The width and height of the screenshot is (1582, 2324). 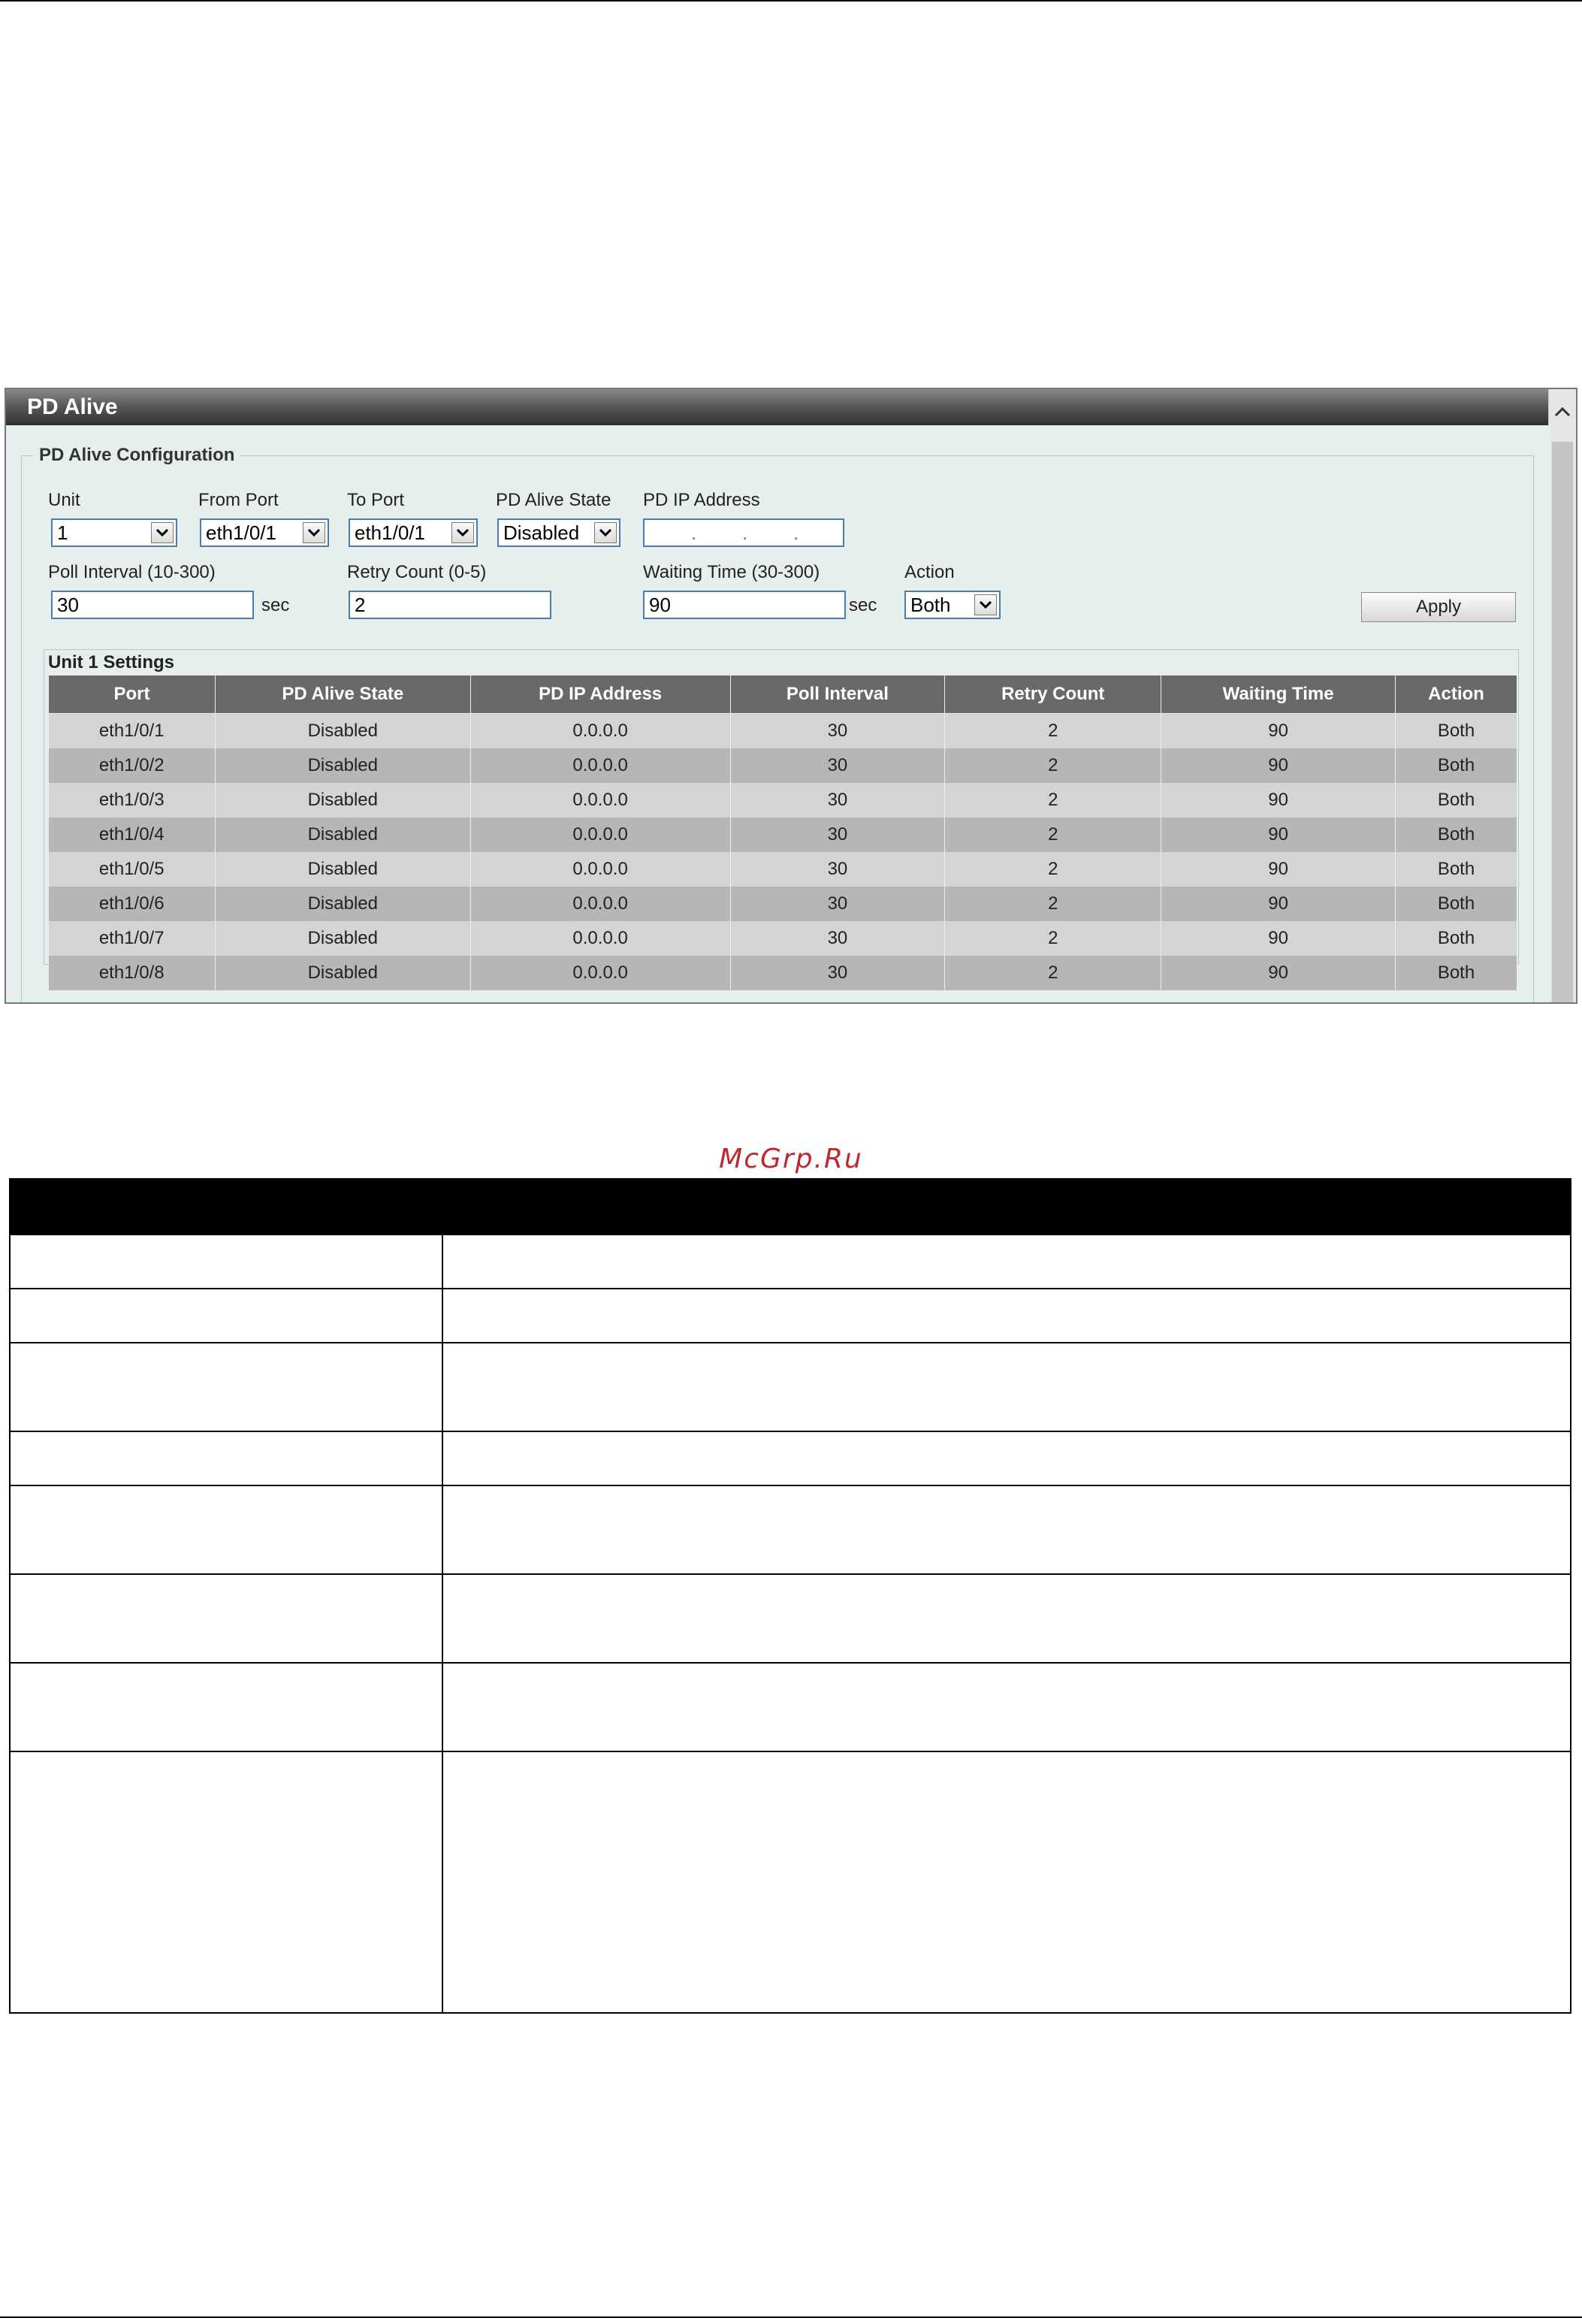 What do you see at coordinates (152, 605) in the screenshot?
I see `poll-interval-input: 30` at bounding box center [152, 605].